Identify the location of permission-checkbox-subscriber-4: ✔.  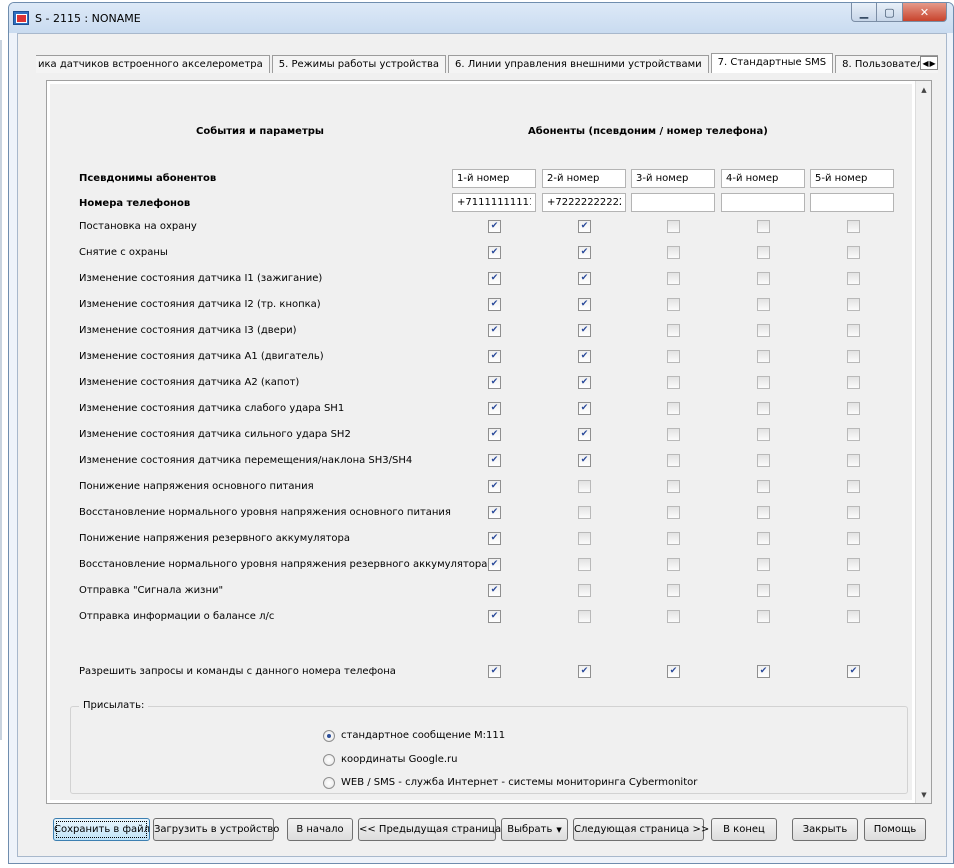
(763, 671).